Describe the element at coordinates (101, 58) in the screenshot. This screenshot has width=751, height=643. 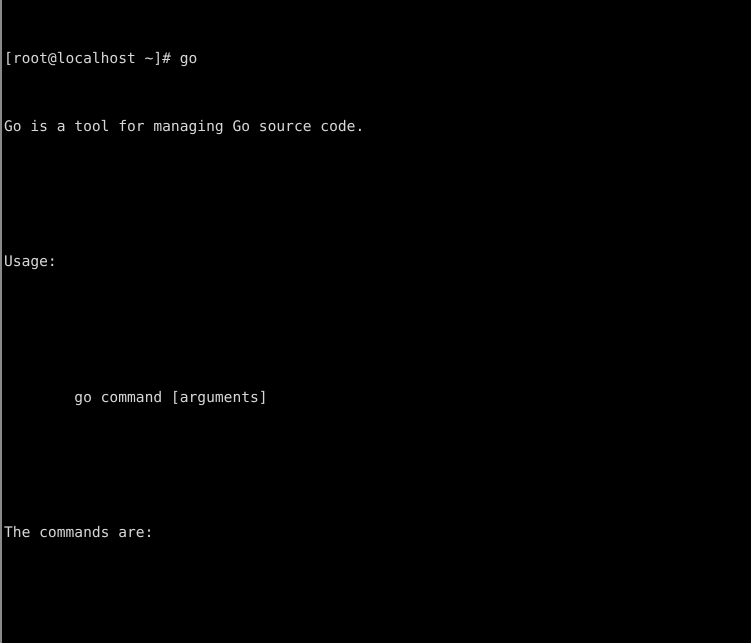
I see `prompt-line: [root@localhost ~]# go` at that location.